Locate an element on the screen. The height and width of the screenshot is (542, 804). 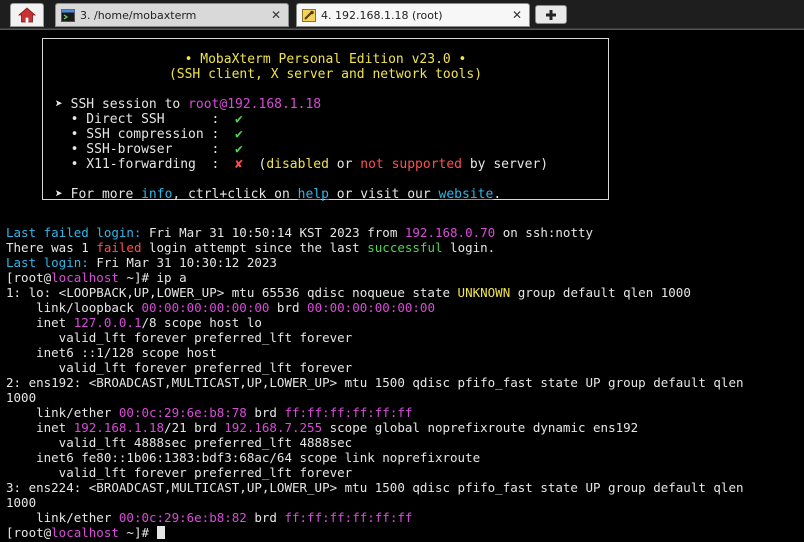
home-icon is located at coordinates (27, 15).